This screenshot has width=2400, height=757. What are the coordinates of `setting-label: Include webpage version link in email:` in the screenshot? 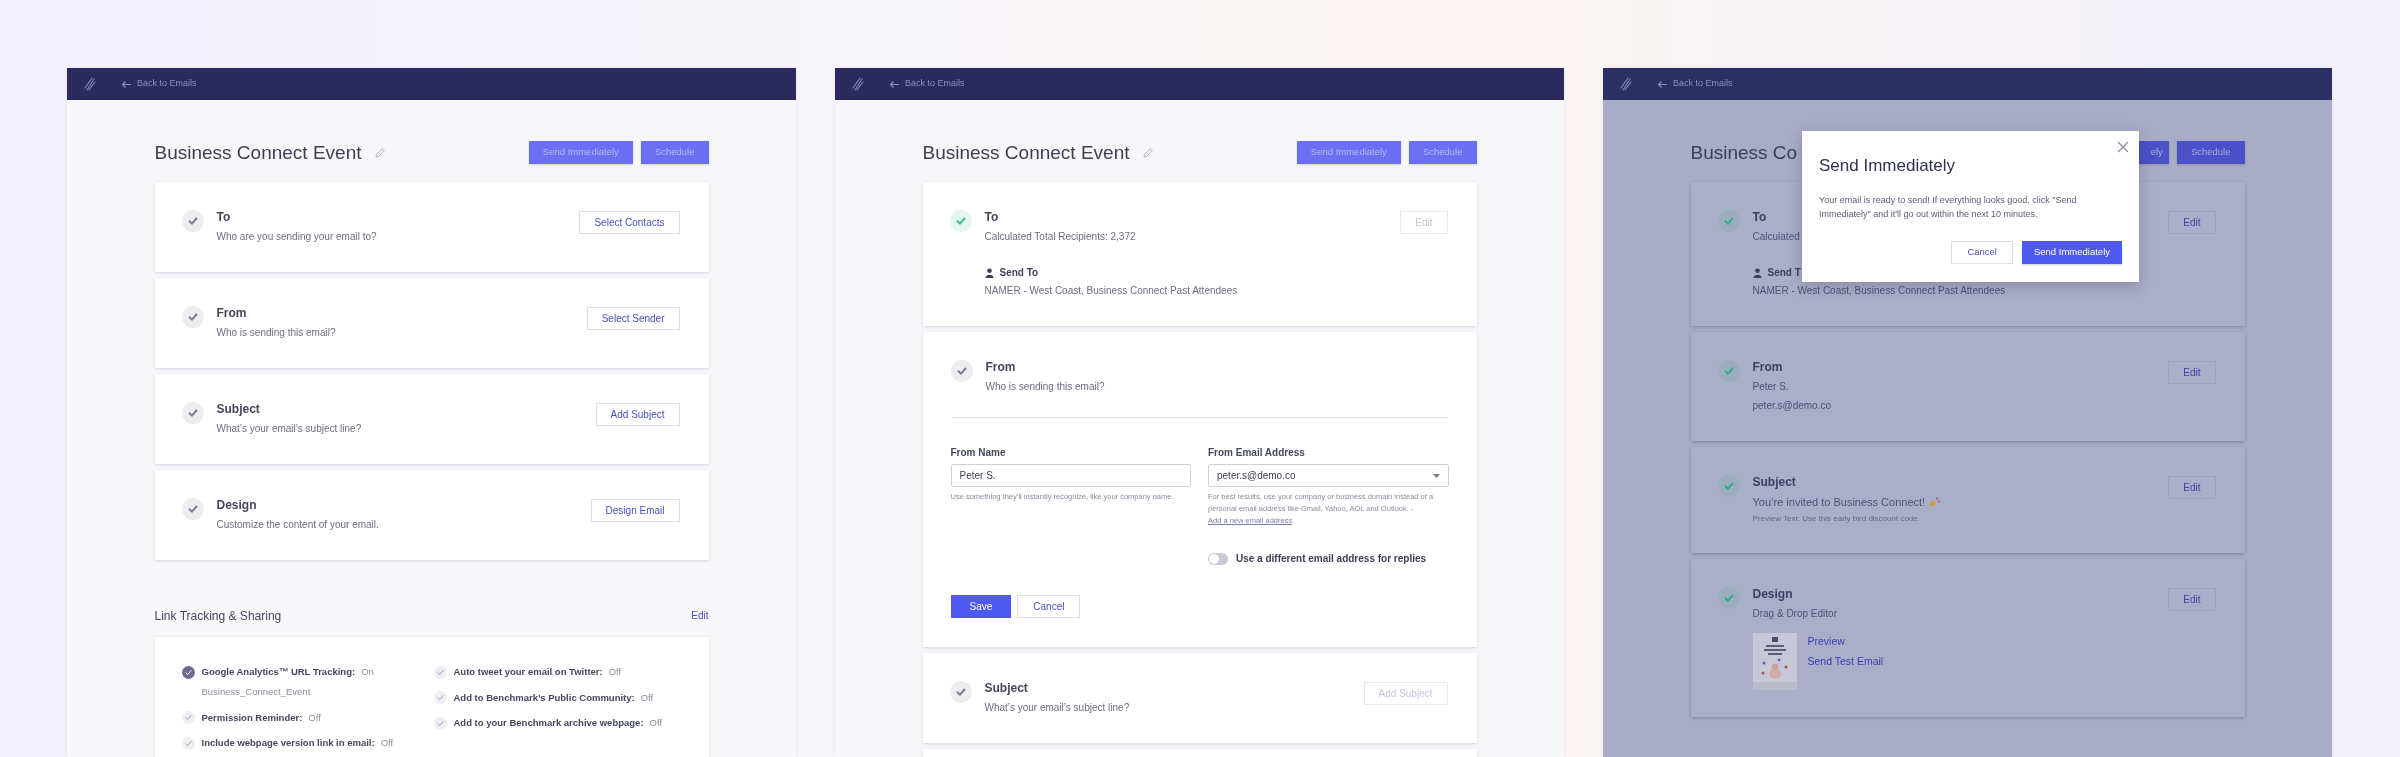 It's located at (288, 743).